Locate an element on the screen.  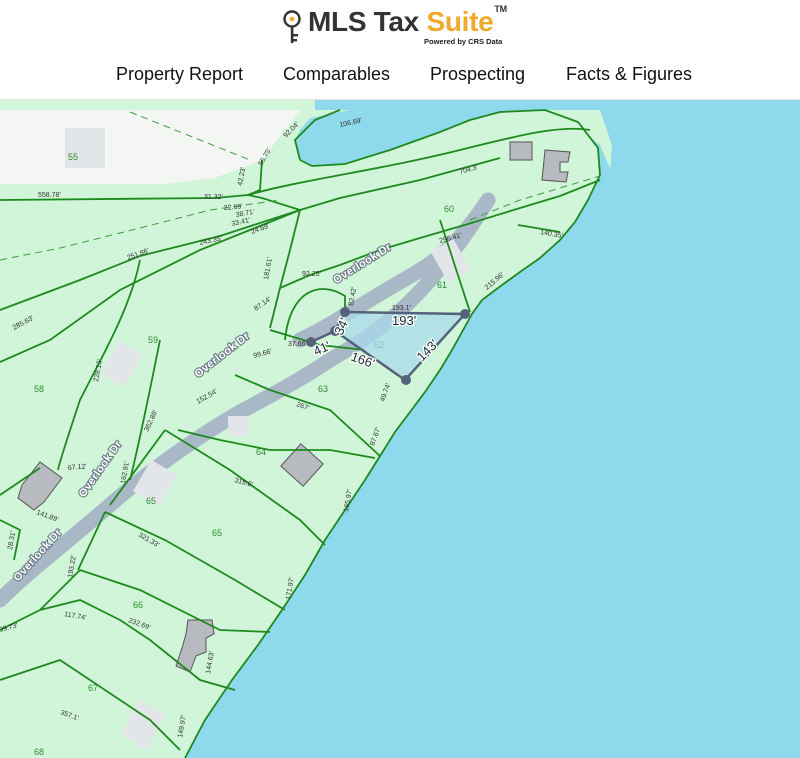
lot-number: 64 is located at coordinates (261, 452).